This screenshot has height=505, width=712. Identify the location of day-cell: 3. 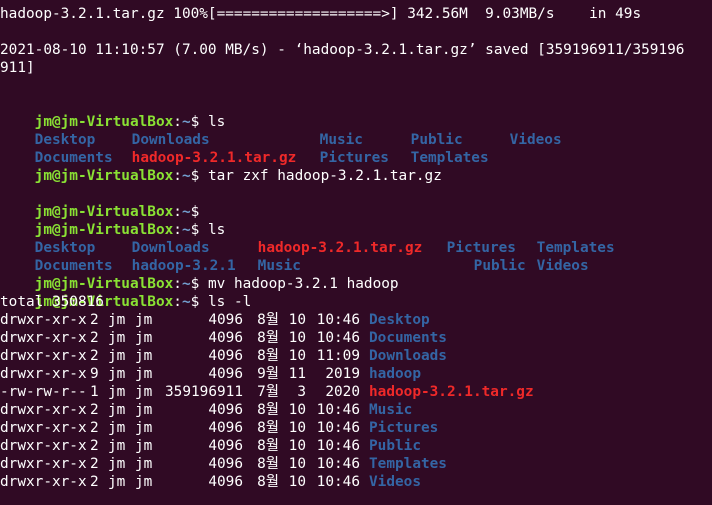
(297, 392).